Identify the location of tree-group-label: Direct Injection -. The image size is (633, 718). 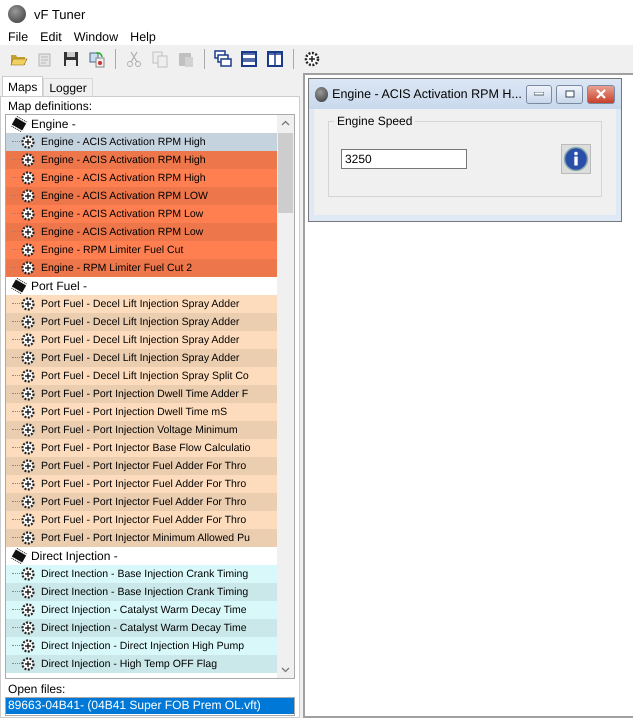
(74, 555).